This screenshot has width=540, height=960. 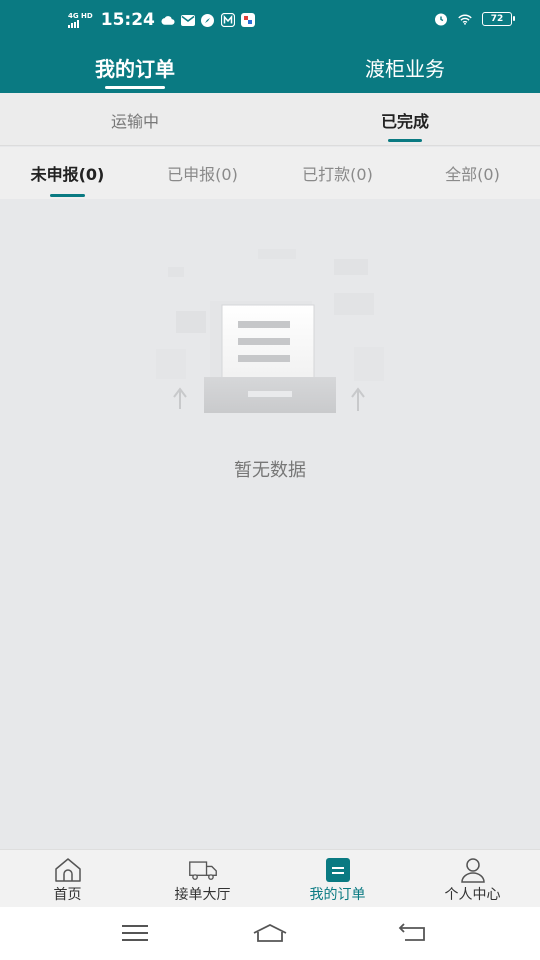 I want to click on signal-icon, so click(x=73, y=24).